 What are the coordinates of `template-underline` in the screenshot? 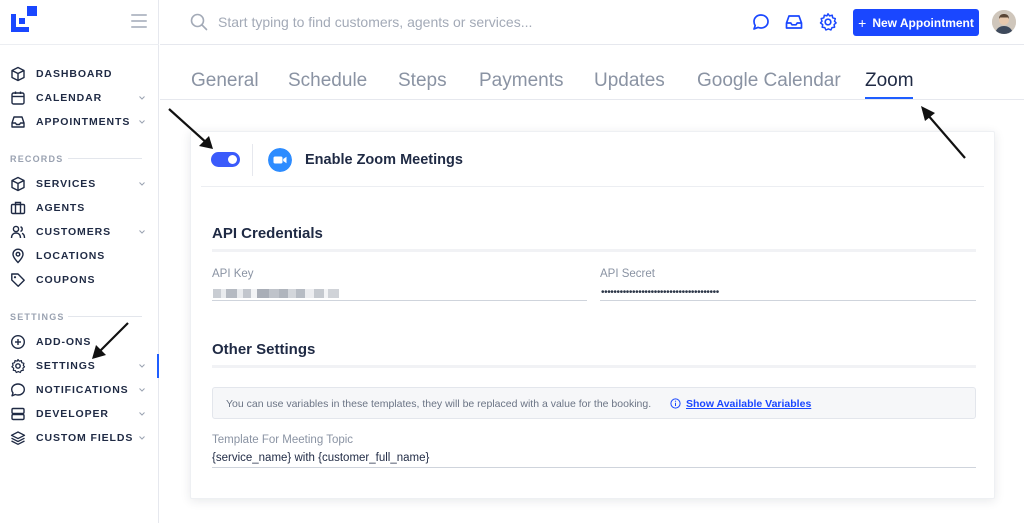 It's located at (594, 467).